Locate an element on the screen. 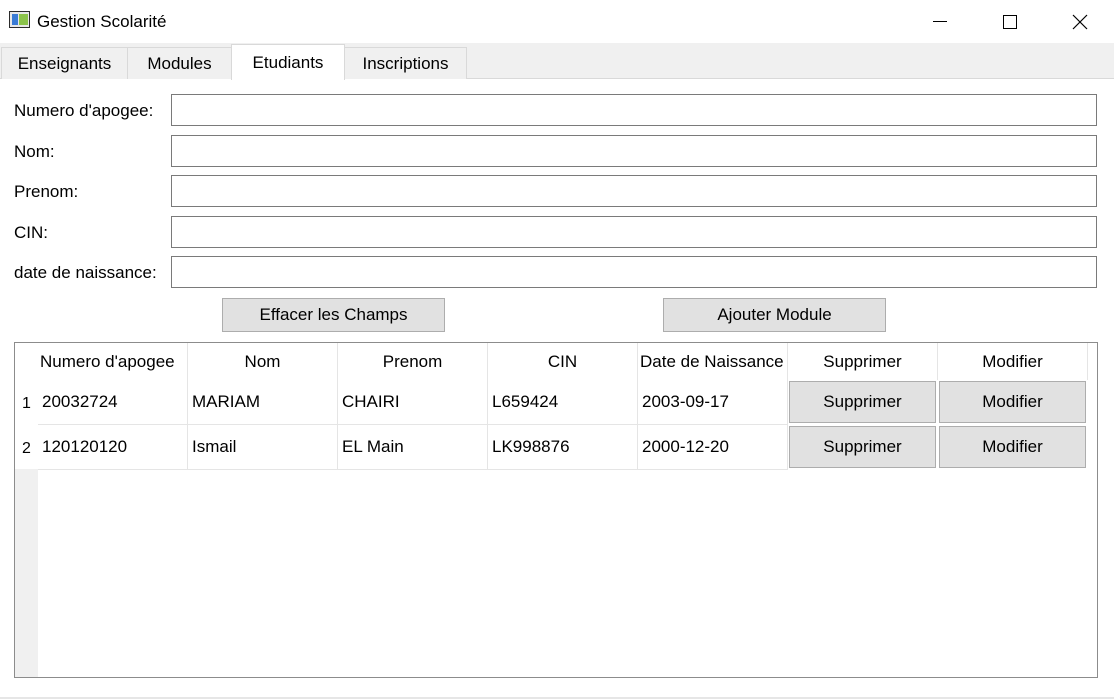  clear-fields-button: Effacer les Champs is located at coordinates (333, 315).